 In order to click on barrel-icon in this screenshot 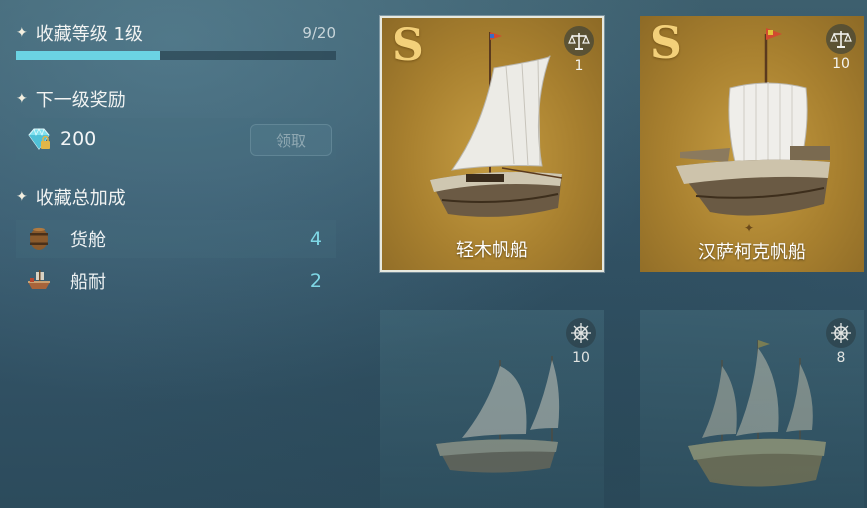, I will do `click(39, 238)`.